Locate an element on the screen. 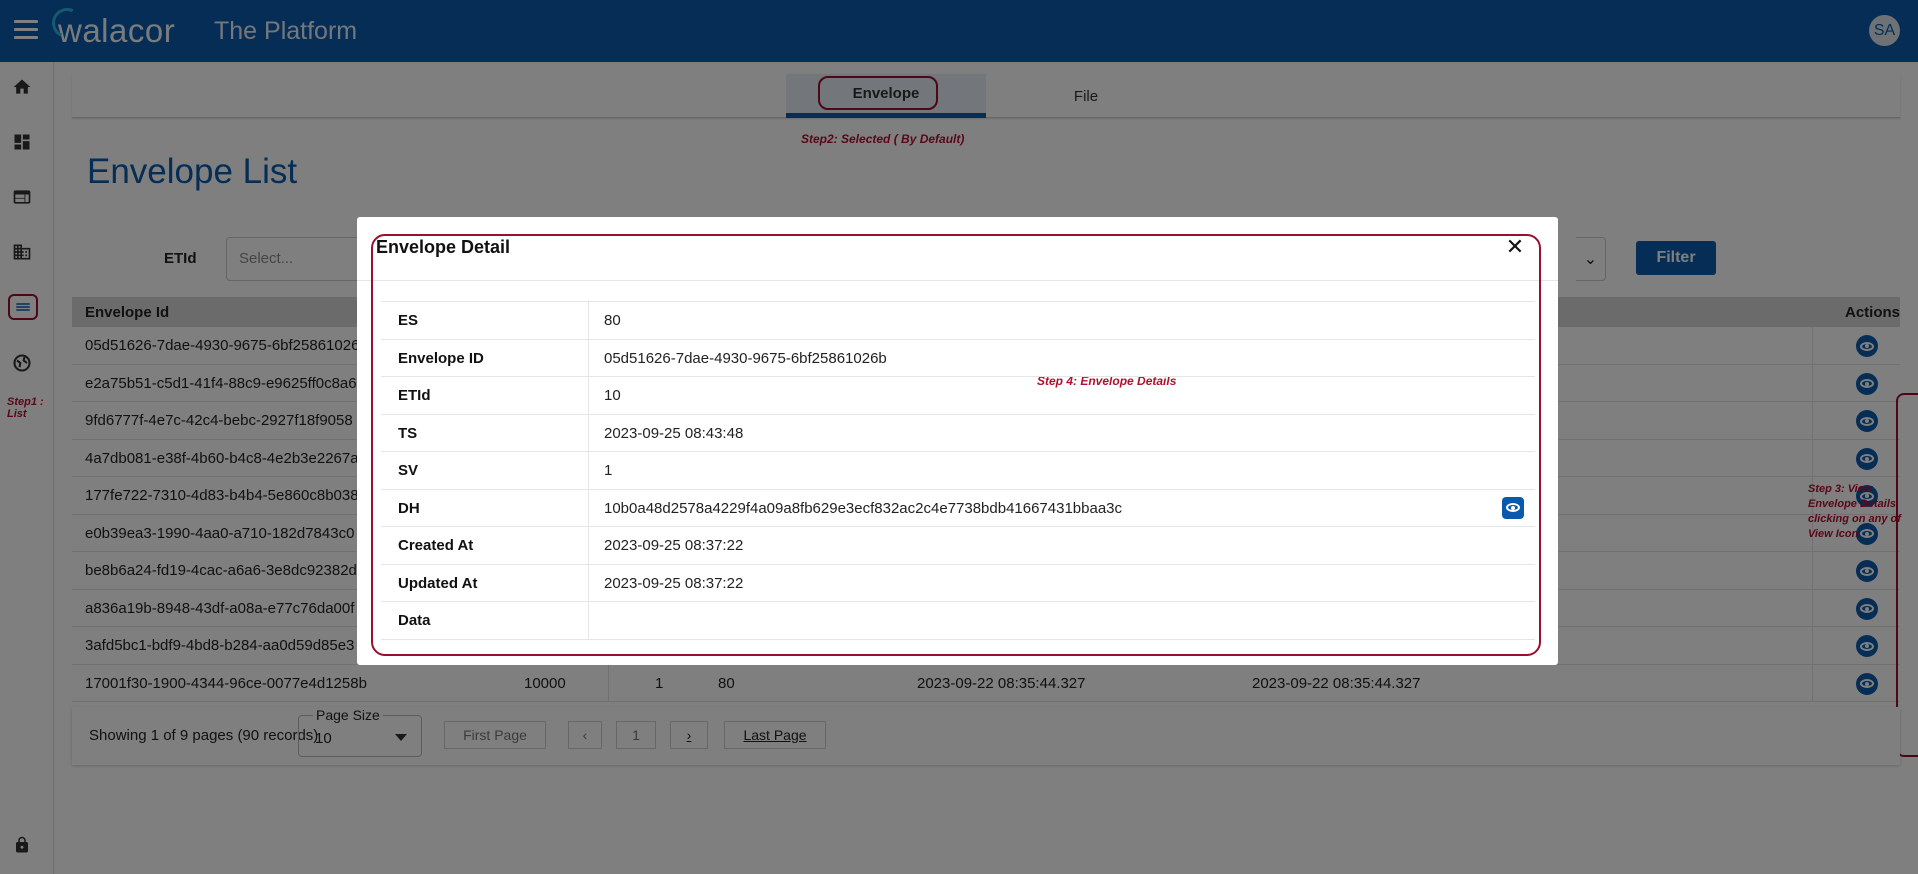 The width and height of the screenshot is (1918, 874). detail-value: 10 is located at coordinates (612, 395).